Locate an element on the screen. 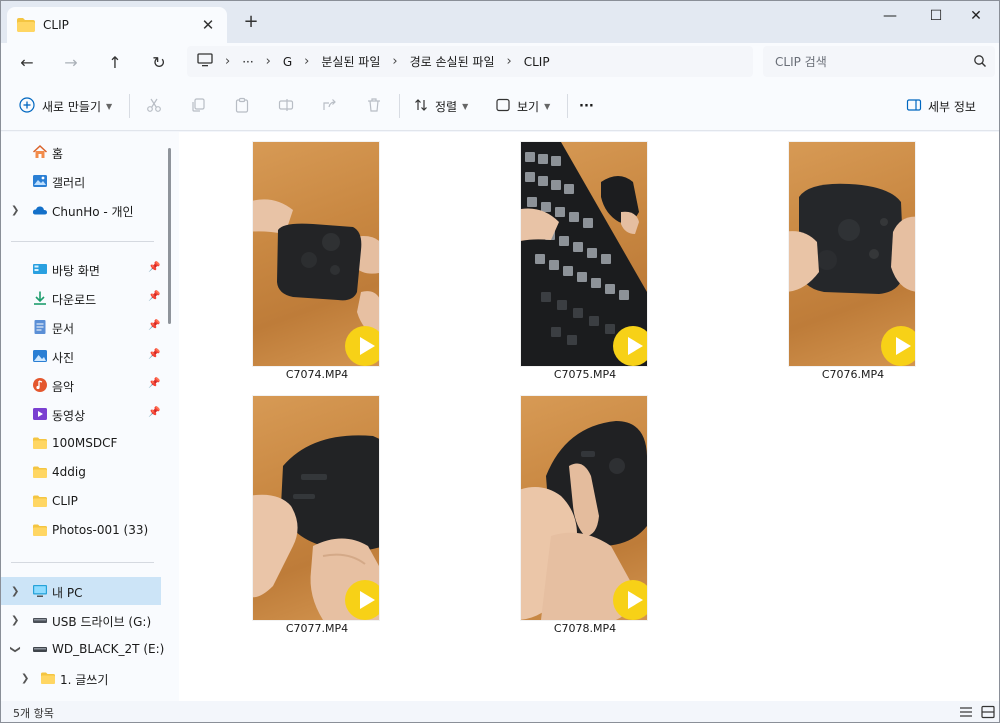  refresh-button: ↻ is located at coordinates (159, 62).